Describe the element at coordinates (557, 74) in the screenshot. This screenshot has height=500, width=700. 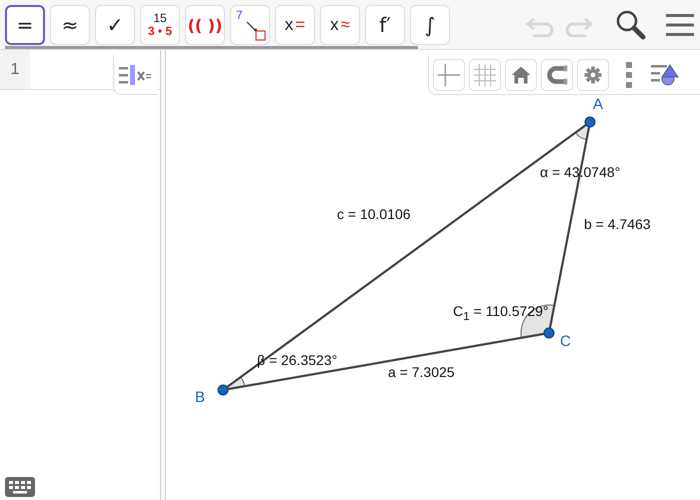
I see `magnet-icon` at that location.